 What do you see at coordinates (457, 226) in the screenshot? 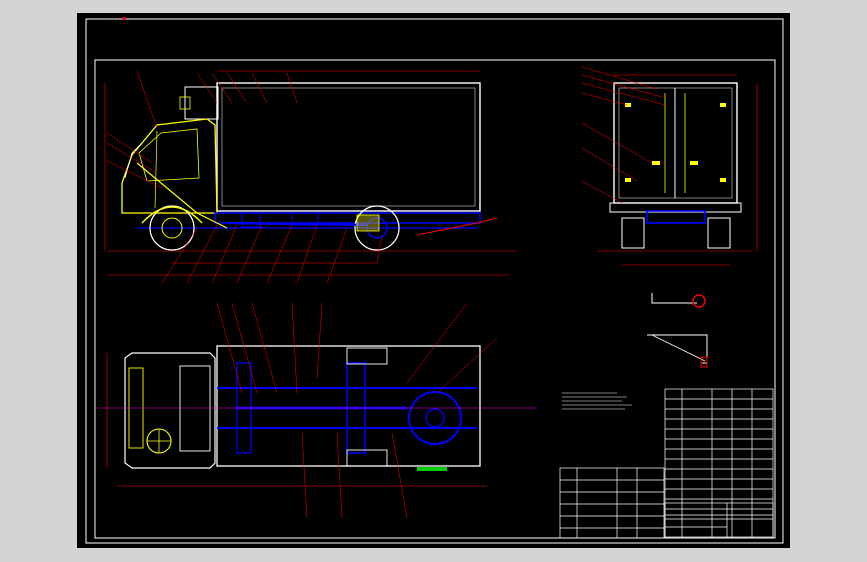
I see `rear-bumper` at bounding box center [457, 226].